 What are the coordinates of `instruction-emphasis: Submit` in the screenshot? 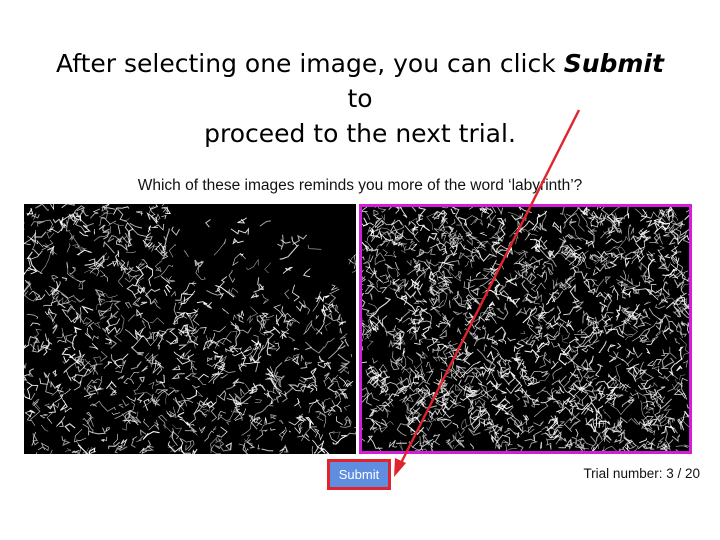 It's located at (613, 63).